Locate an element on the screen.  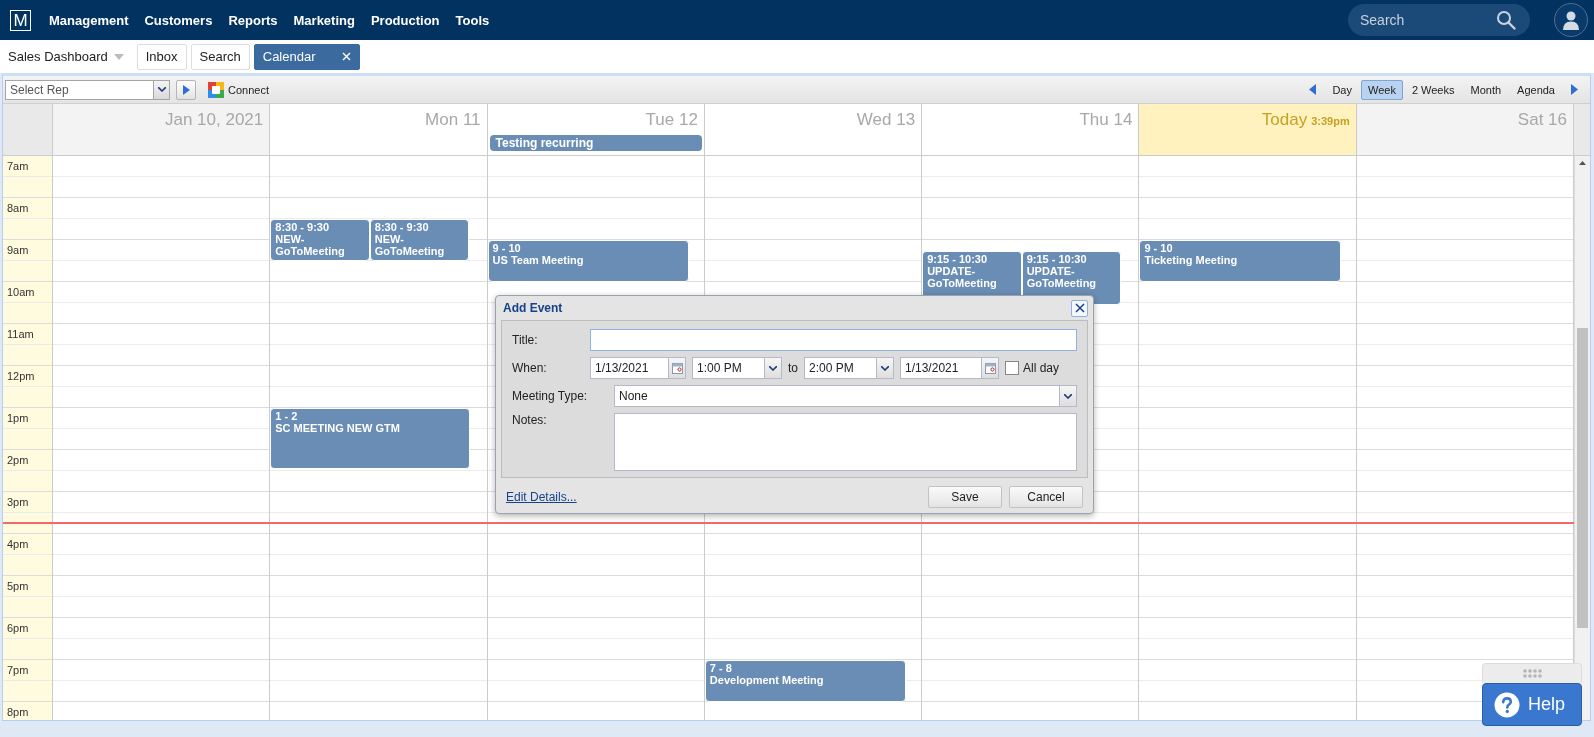
scrollbar is located at coordinates (1582, 438).